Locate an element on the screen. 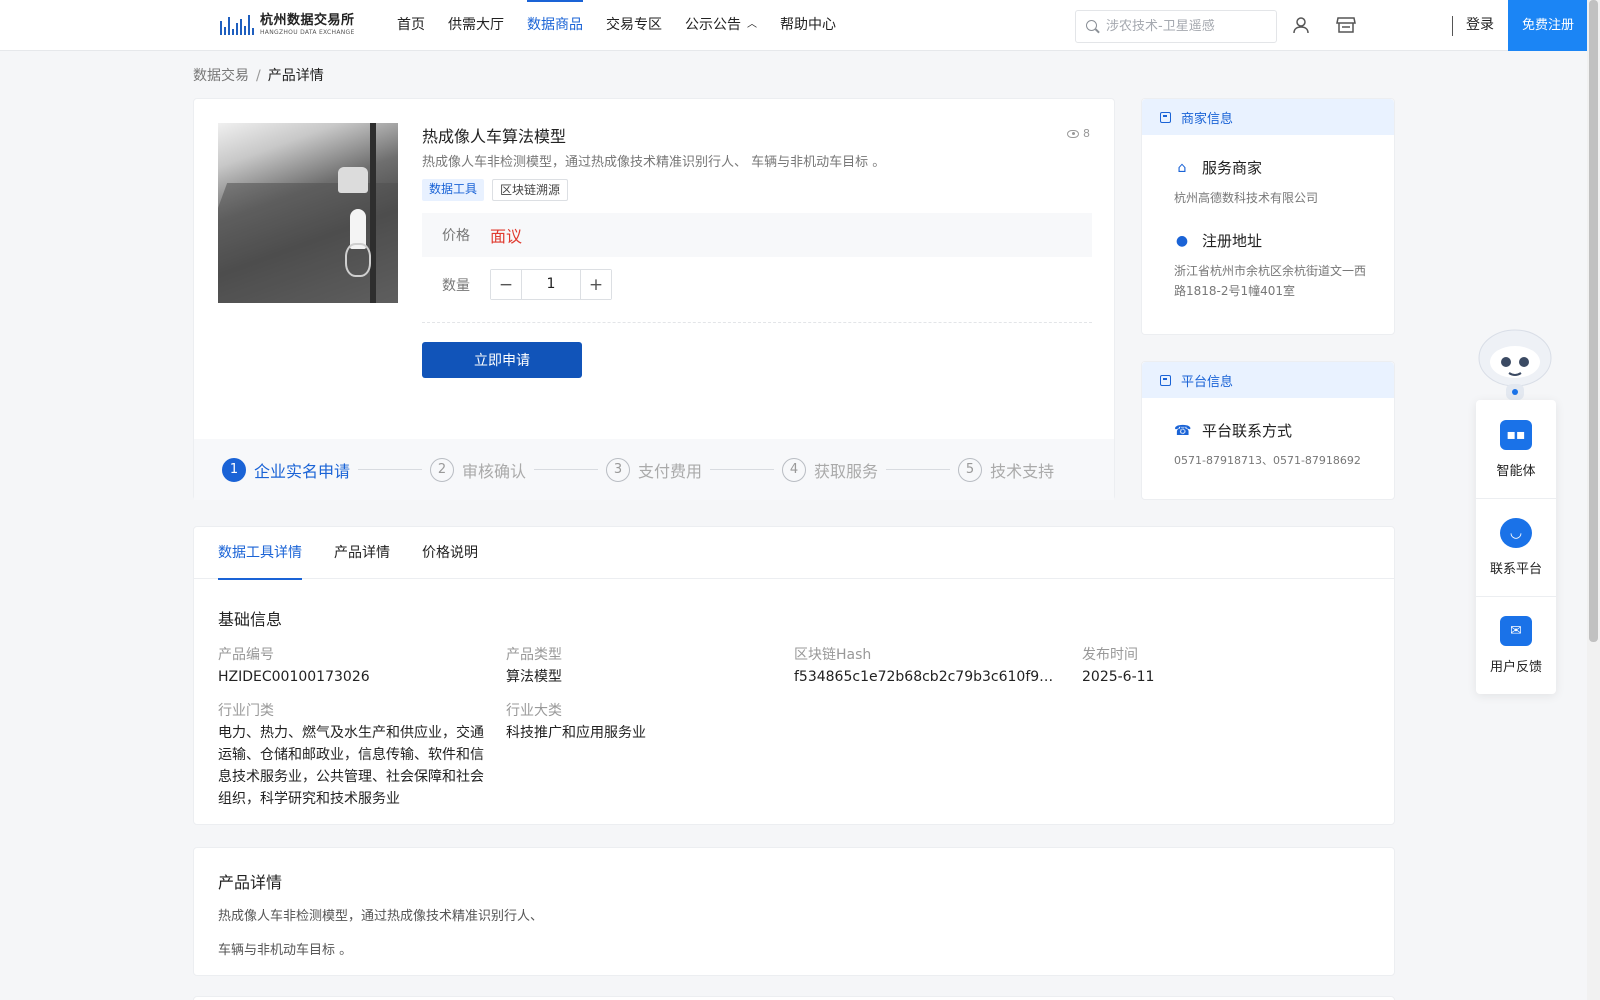 This screenshot has width=1600, height=1000. float-agent: ▪▪ 智能体 is located at coordinates (1516, 449).